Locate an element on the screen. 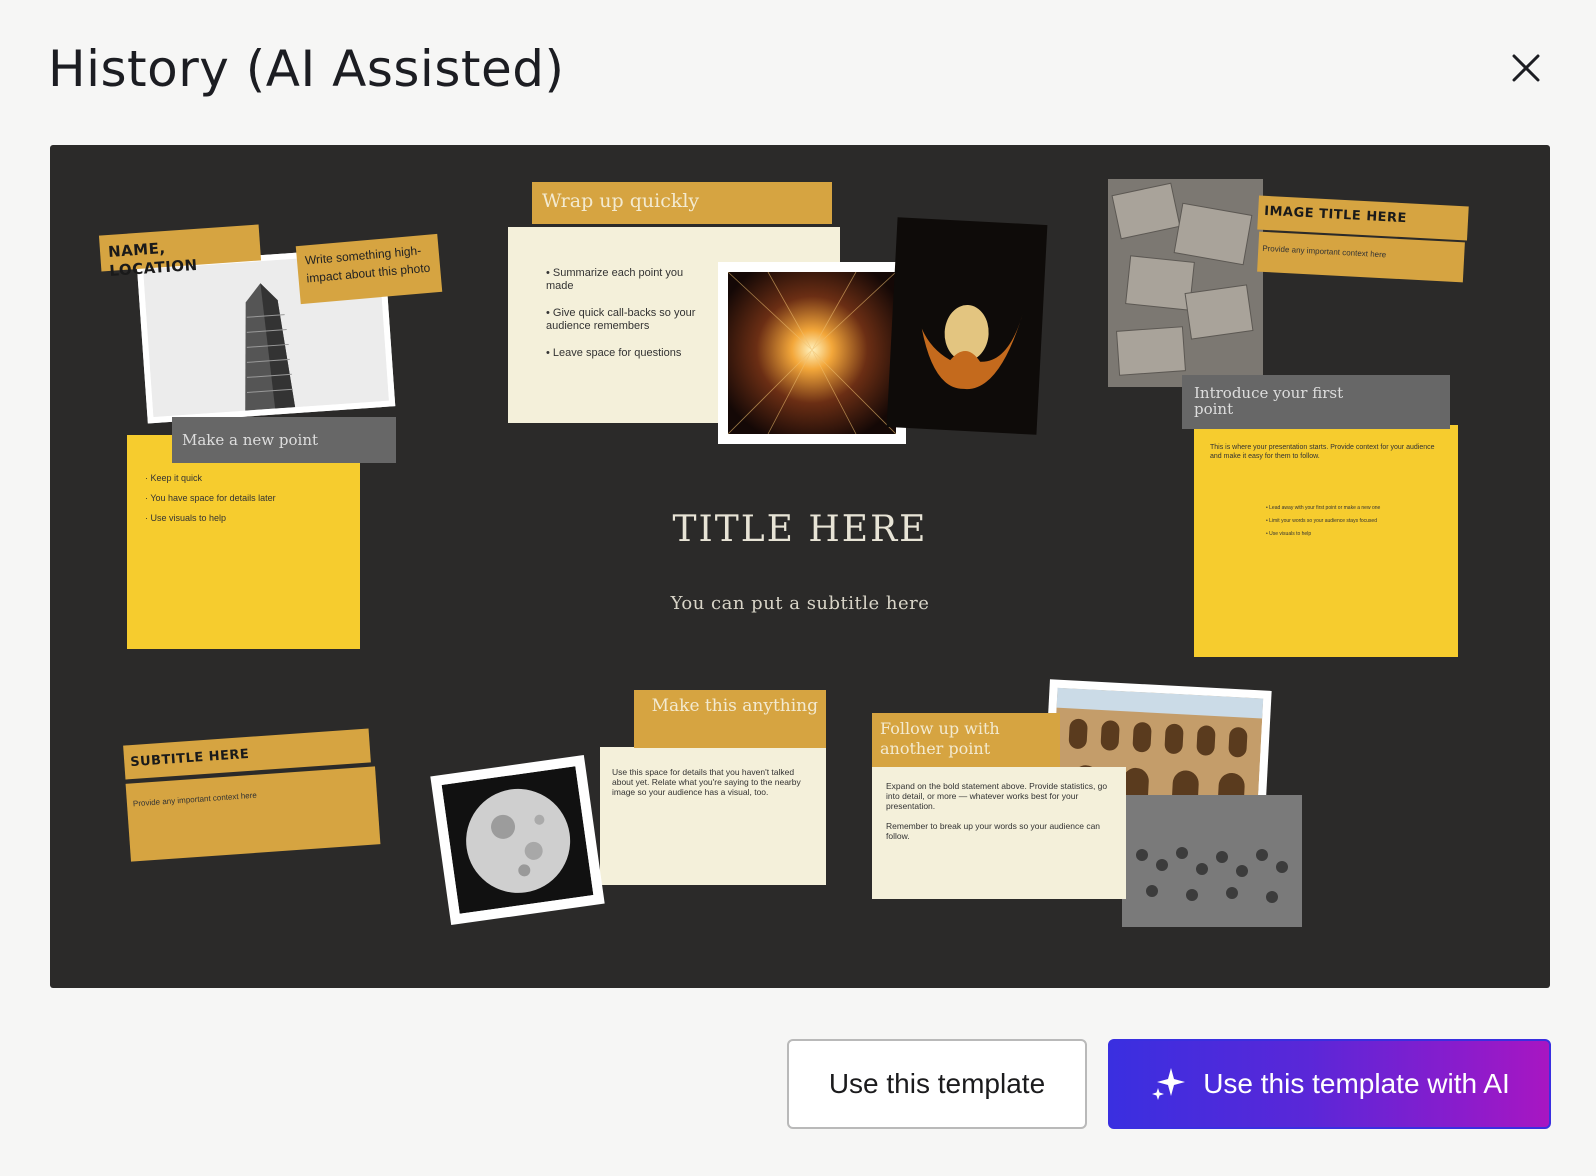 The height and width of the screenshot is (1176, 1596). crowd-photo is located at coordinates (1212, 861).